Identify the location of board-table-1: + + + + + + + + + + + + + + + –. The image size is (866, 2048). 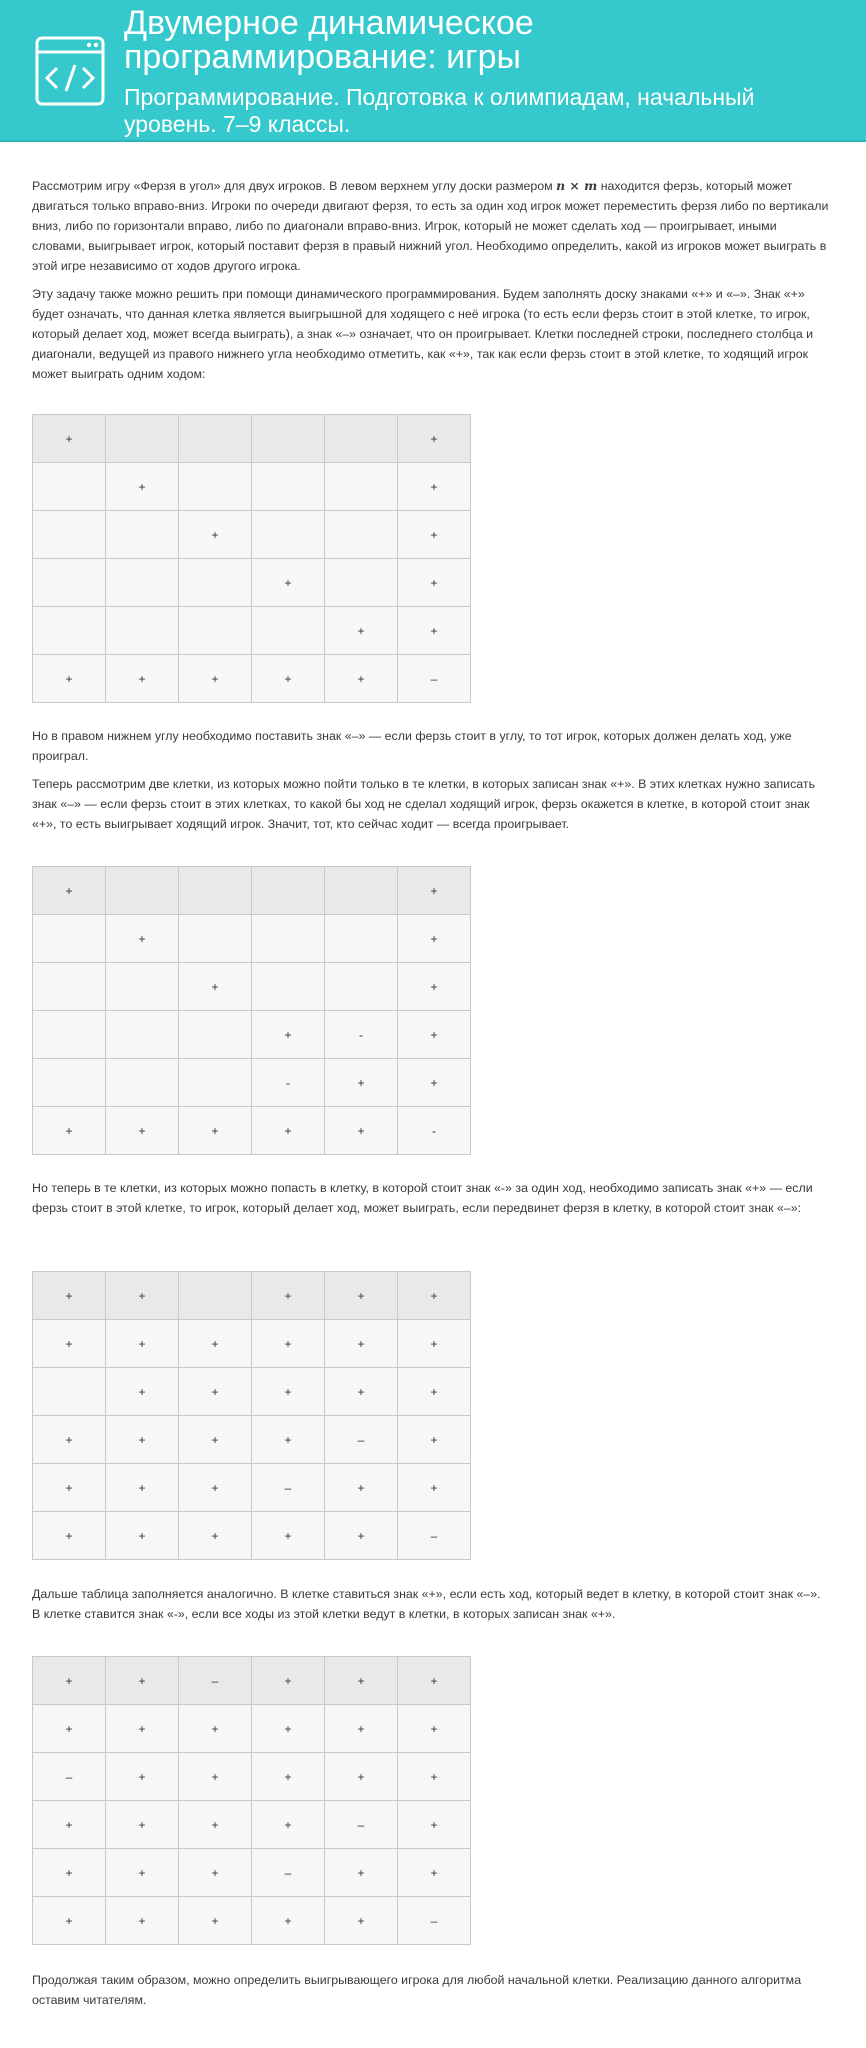
(251, 558).